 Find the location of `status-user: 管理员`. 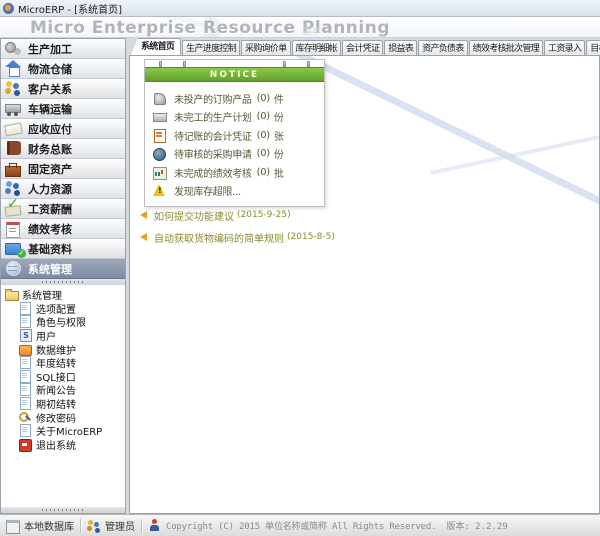

status-user: 管理员 is located at coordinates (111, 525).